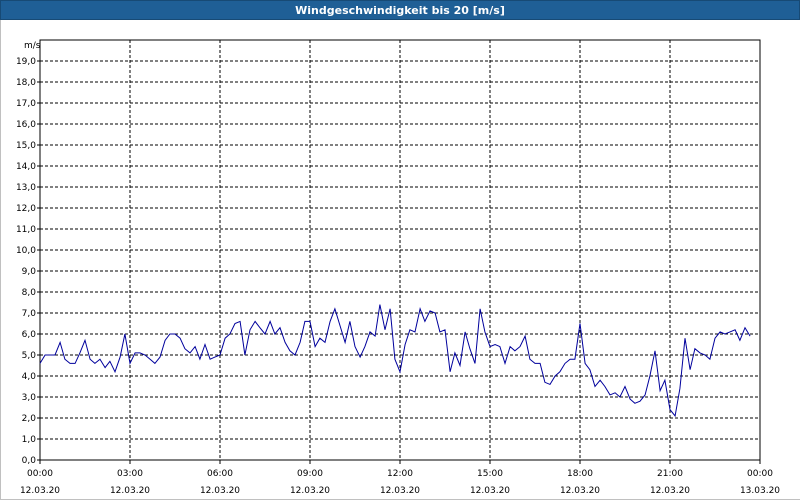  I want to click on y-tick-label: 2,0, so click(29, 419).